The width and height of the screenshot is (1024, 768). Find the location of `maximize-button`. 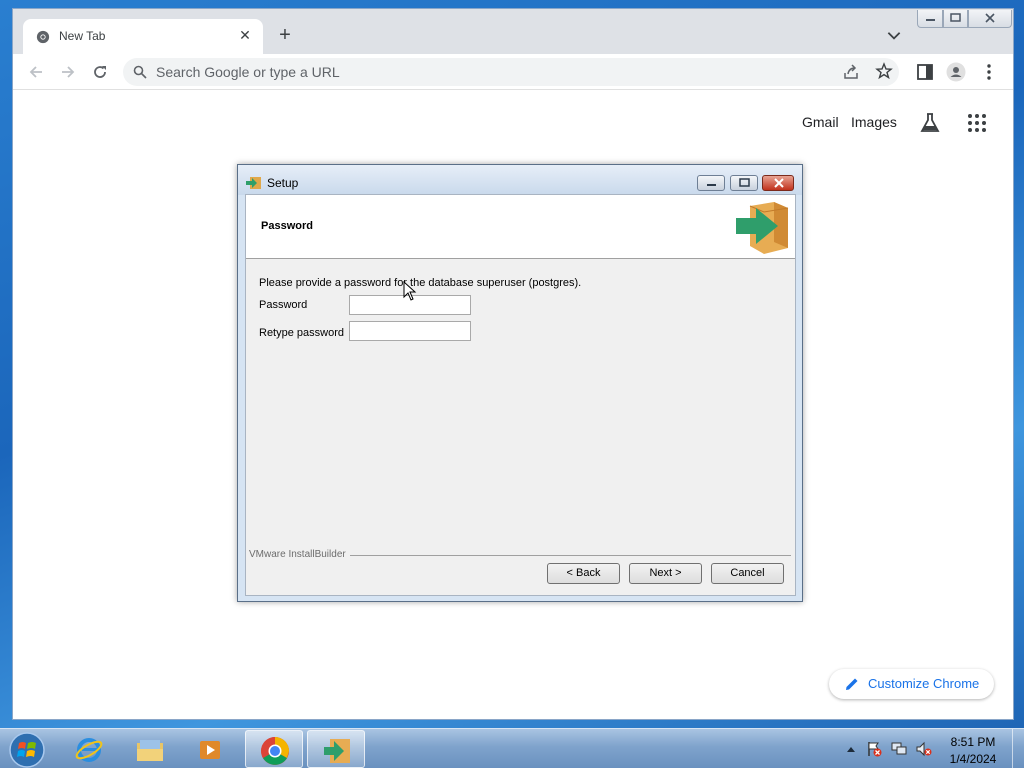

maximize-button is located at coordinates (955, 19).